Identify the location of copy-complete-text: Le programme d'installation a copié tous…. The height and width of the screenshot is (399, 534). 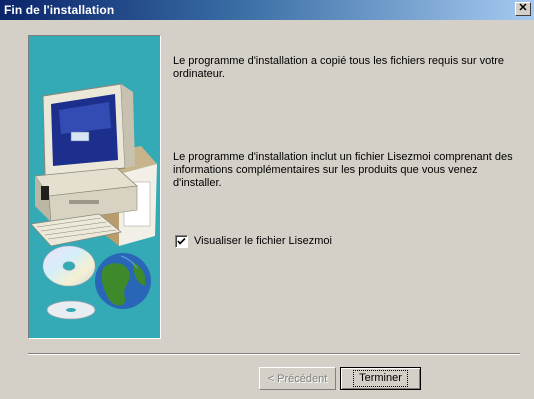
(339, 67).